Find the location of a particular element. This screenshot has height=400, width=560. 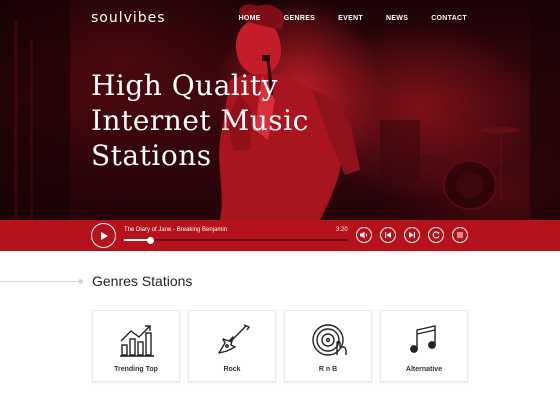

drum-kit is located at coordinates (469, 168).